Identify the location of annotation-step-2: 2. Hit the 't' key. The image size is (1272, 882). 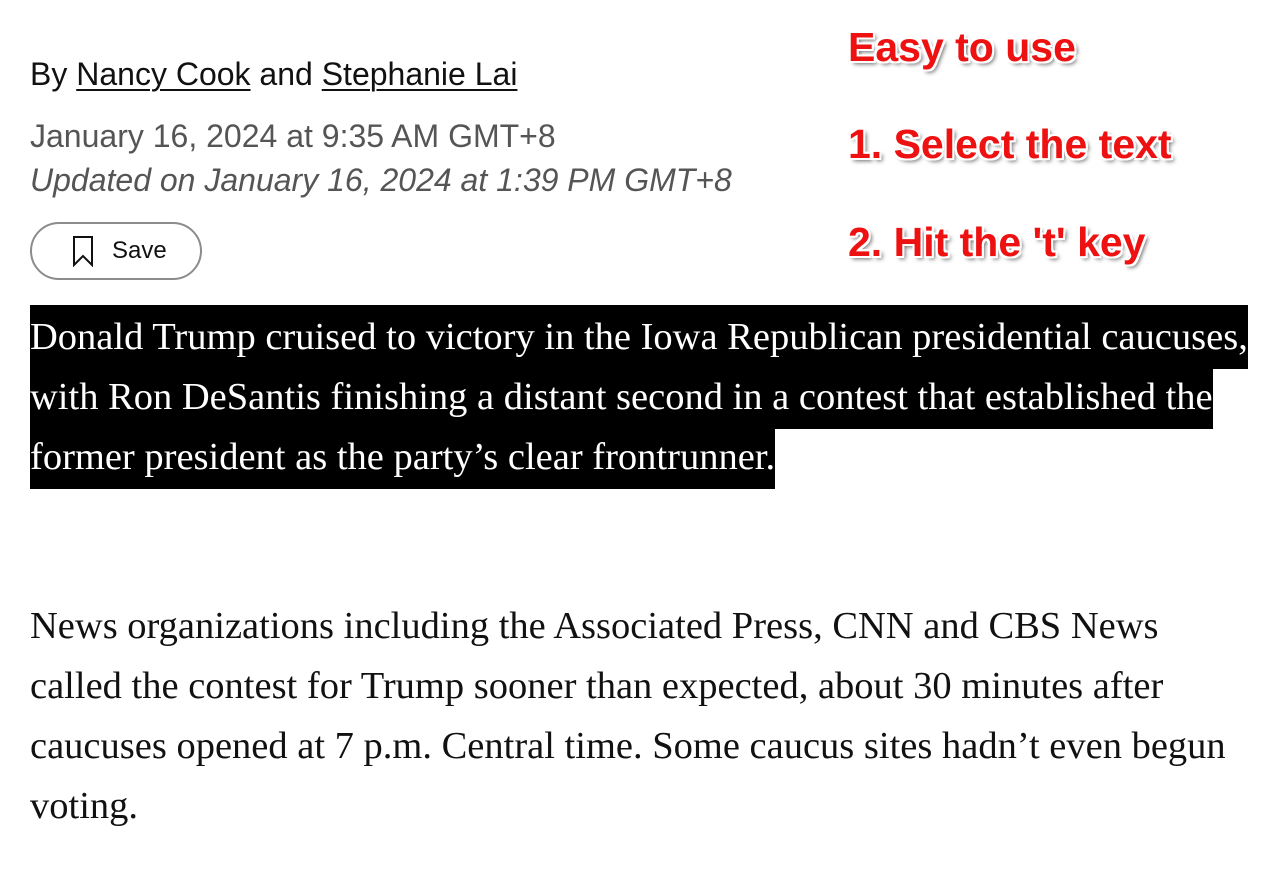
(997, 242).